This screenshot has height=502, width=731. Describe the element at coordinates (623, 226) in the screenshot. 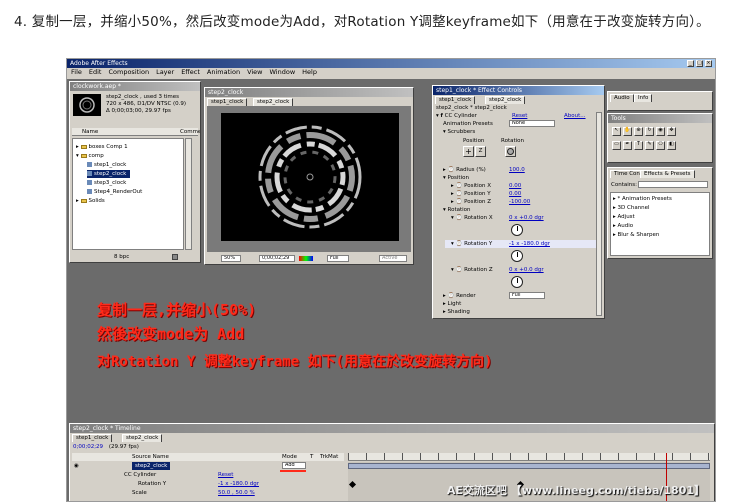

I see `effects-item-audio: ▸ Audio` at that location.